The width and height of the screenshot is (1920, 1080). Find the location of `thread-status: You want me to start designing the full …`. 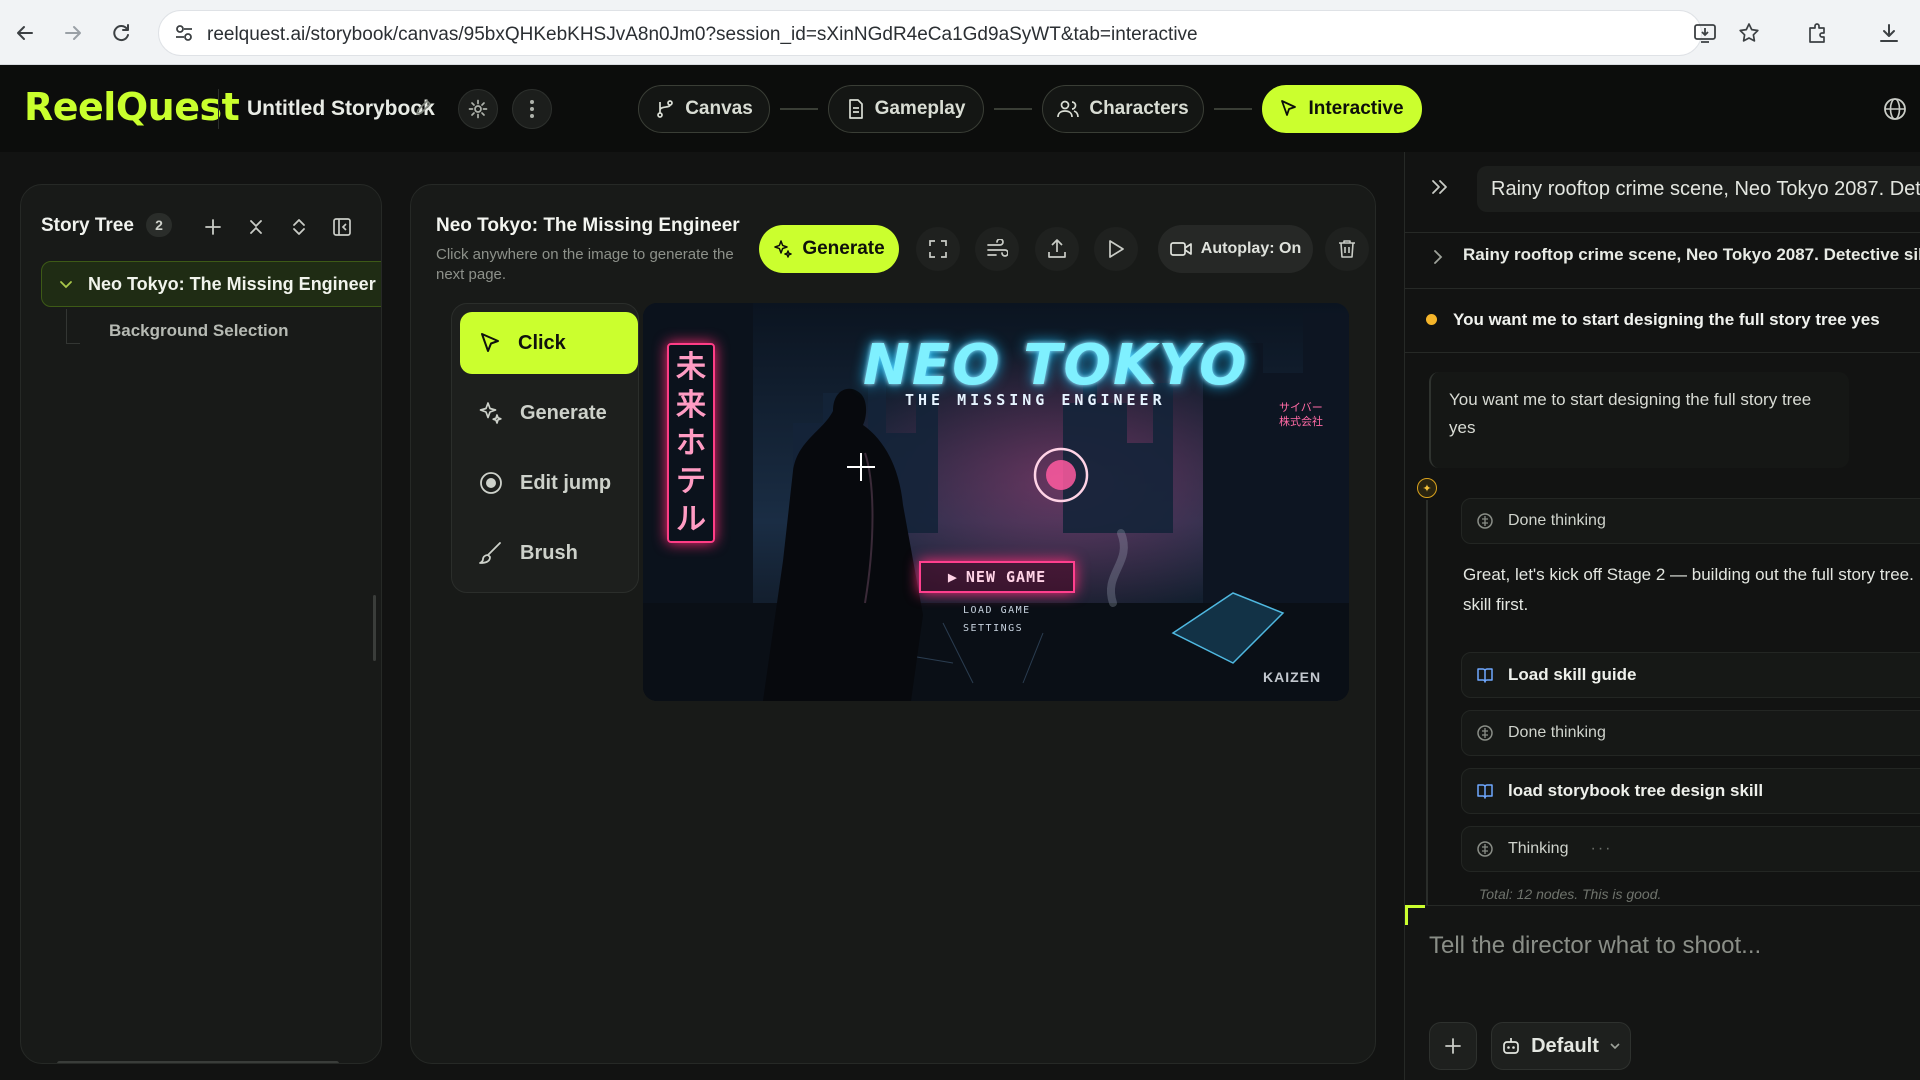

thread-status: You want me to start designing the full … is located at coordinates (1666, 319).